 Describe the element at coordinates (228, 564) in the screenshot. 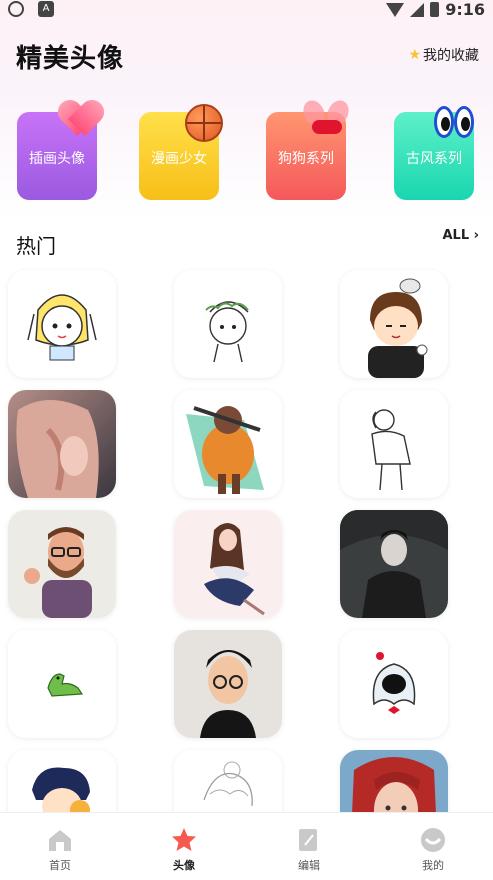

I see `sitting-girl-avatar` at that location.